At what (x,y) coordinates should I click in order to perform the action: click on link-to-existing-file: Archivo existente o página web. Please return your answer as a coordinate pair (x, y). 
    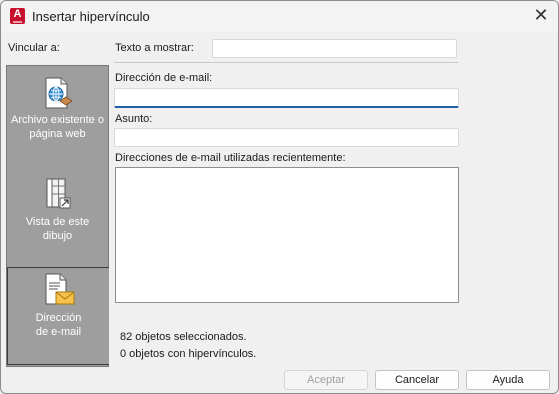
    Looking at the image, I should click on (57, 118).